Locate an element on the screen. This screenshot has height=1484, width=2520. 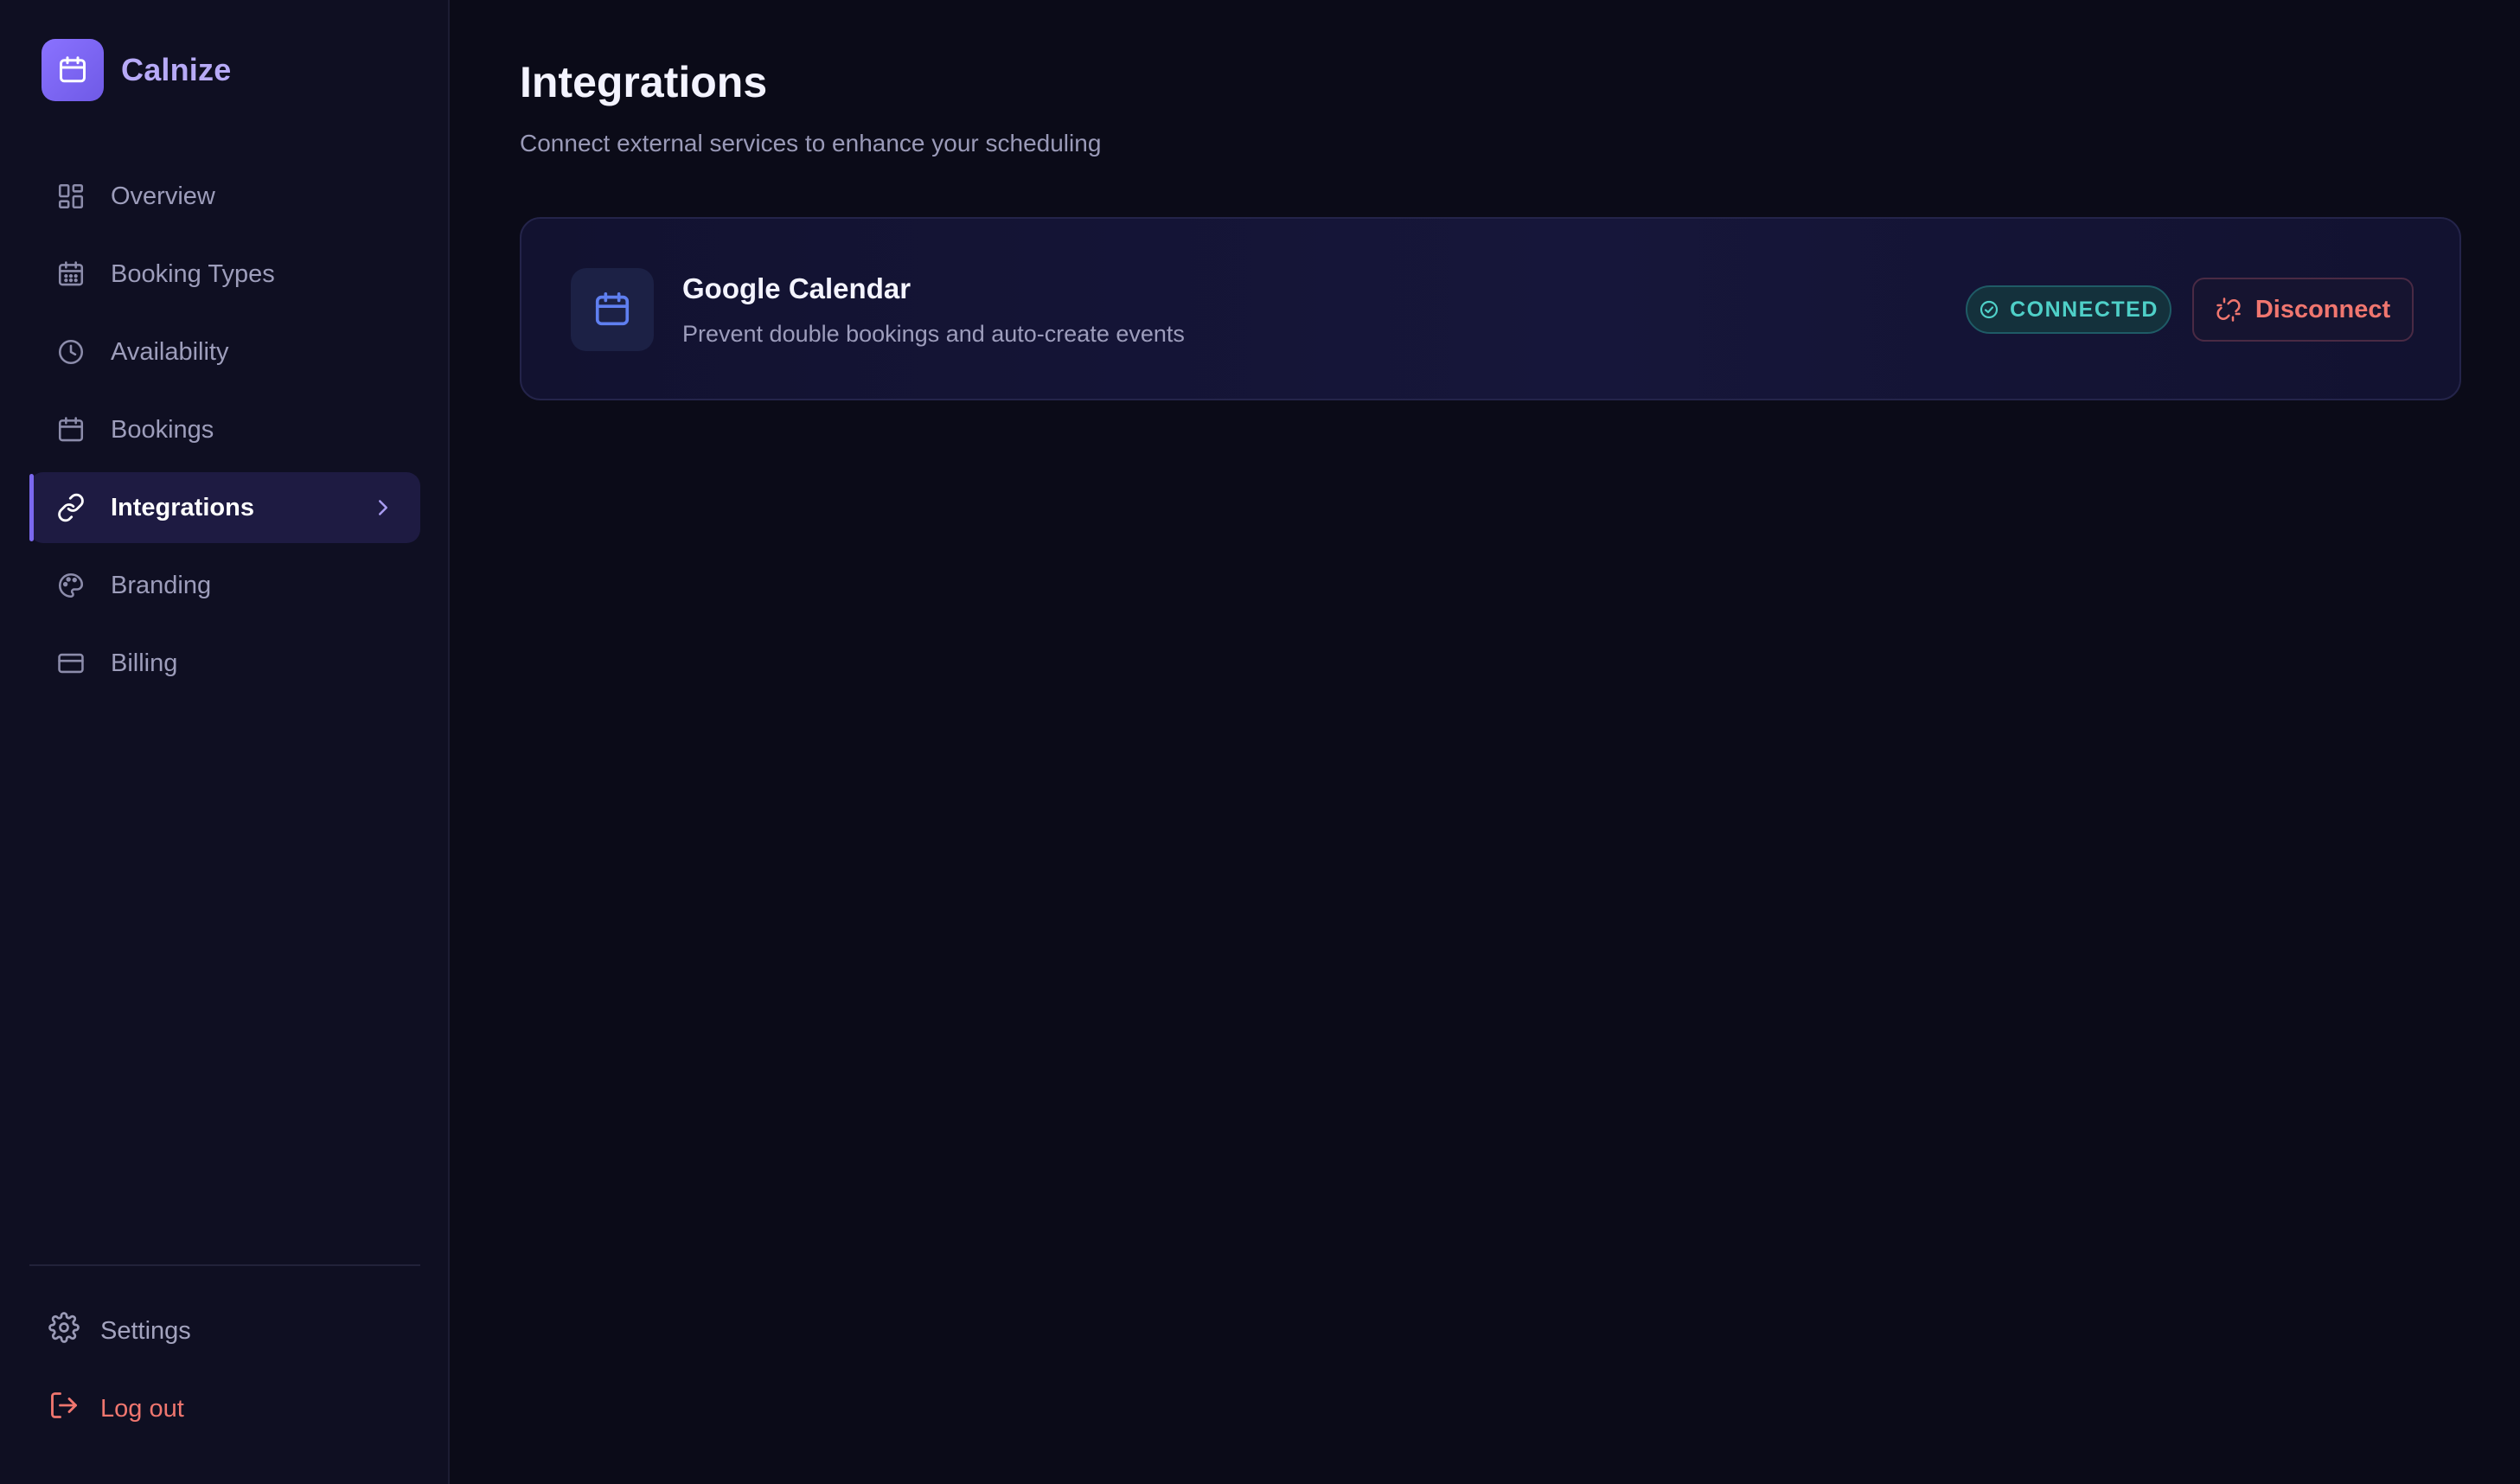
gear-icon is located at coordinates (64, 1331).